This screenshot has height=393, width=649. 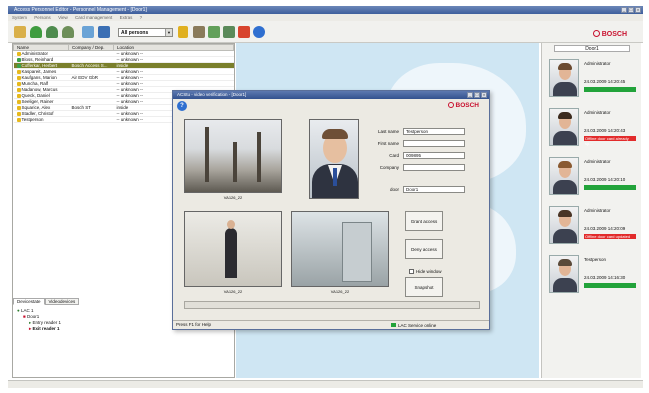 What do you see at coordinates (388, 131) in the screenshot?
I see `last-name-label: Last name` at bounding box center [388, 131].